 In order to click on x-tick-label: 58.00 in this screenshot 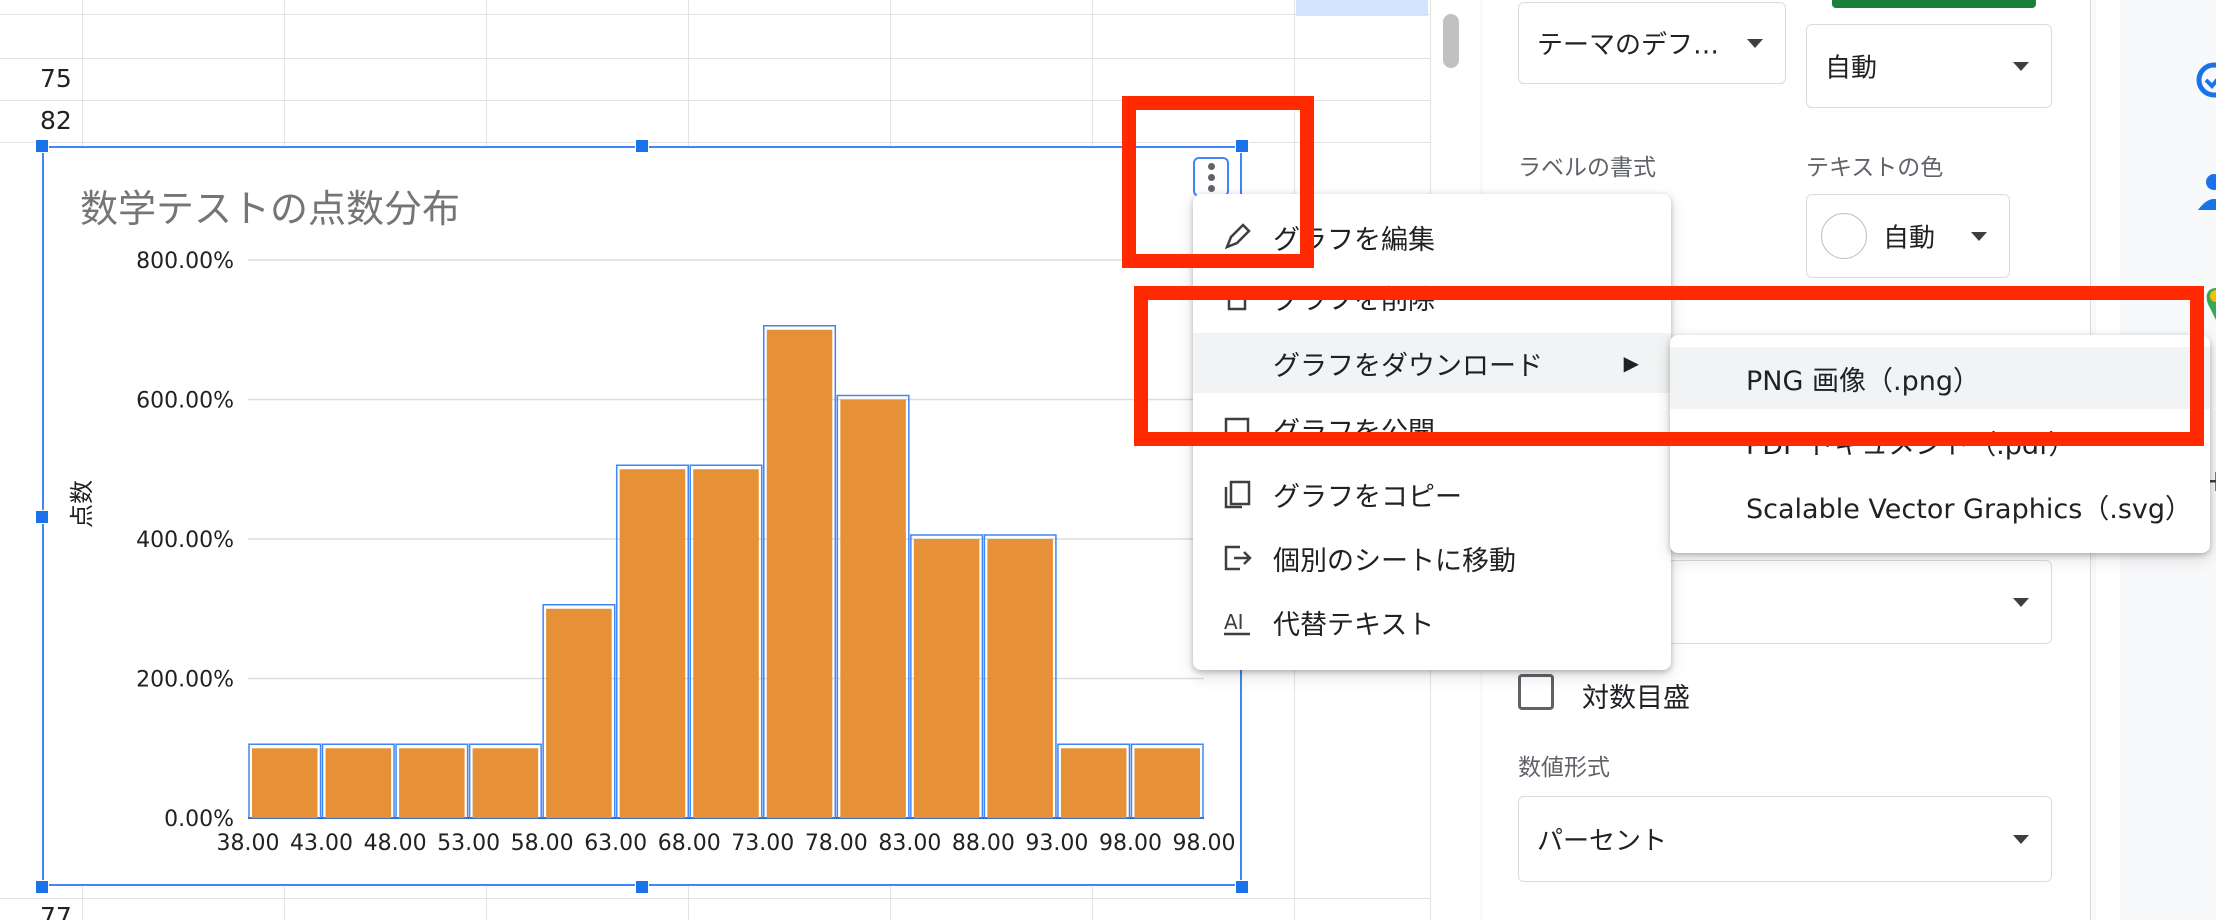, I will do `click(542, 843)`.